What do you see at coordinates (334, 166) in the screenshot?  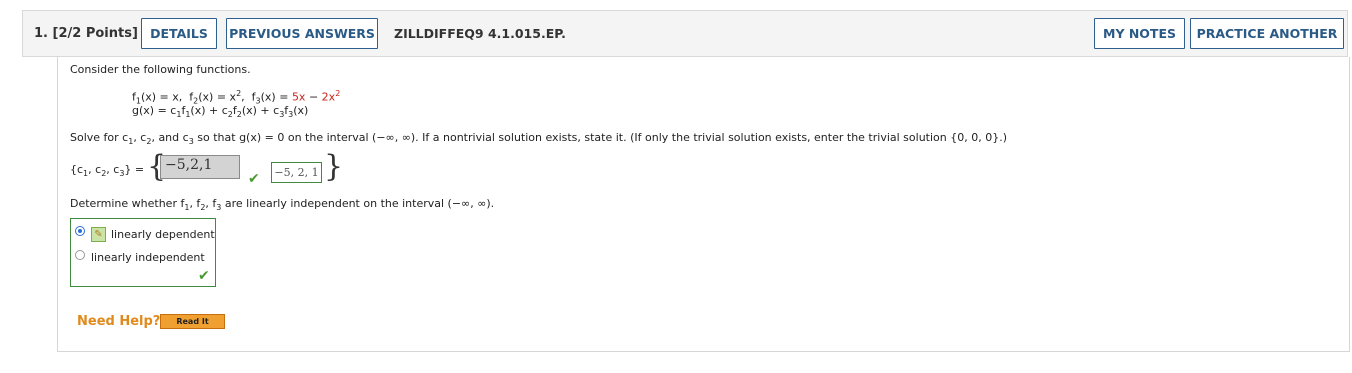 I see `right-brace: }` at bounding box center [334, 166].